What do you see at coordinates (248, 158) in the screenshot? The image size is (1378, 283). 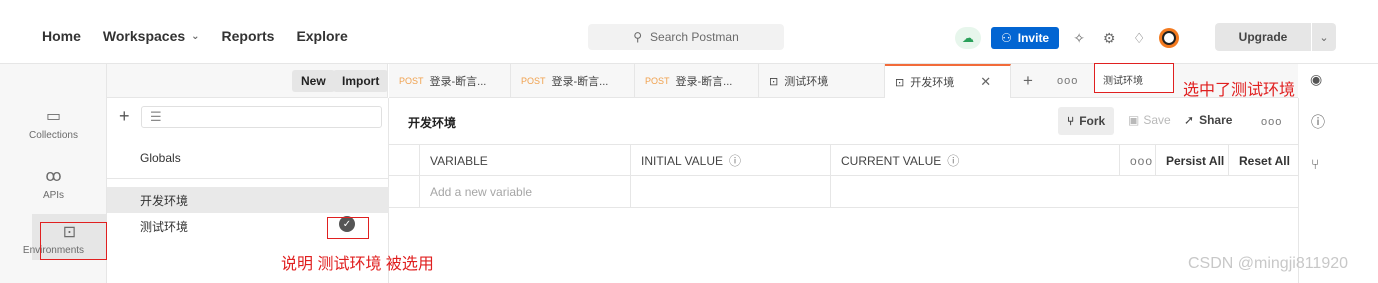 I see `list-item-globals: Globals` at bounding box center [248, 158].